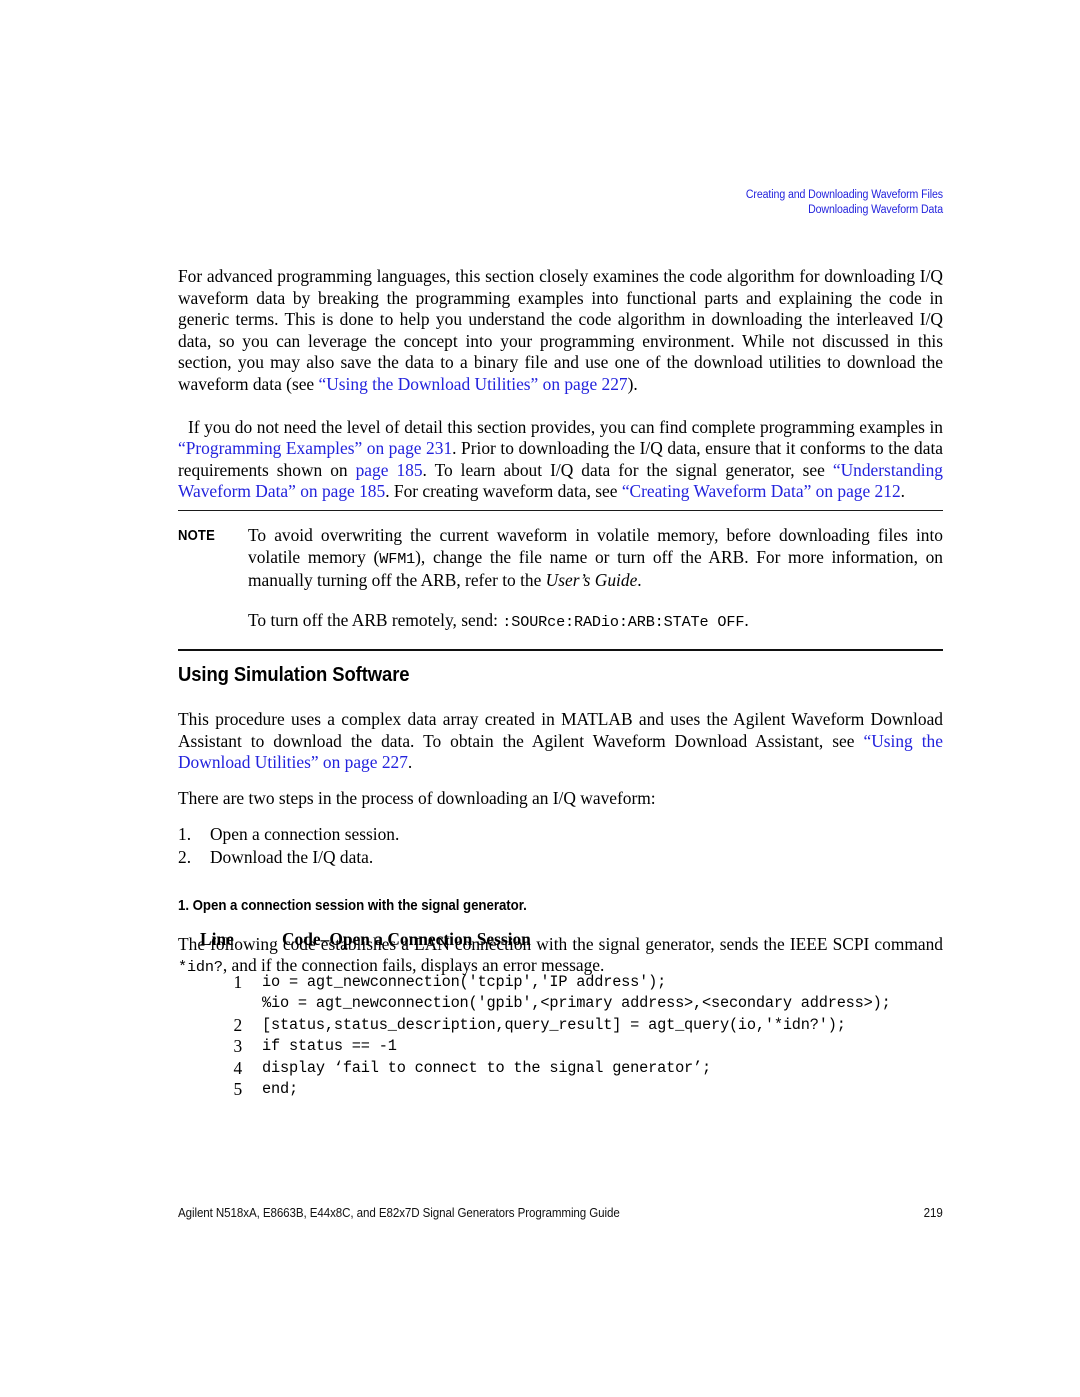  Describe the element at coordinates (185, 856) in the screenshot. I see `step-number: 2.` at that location.